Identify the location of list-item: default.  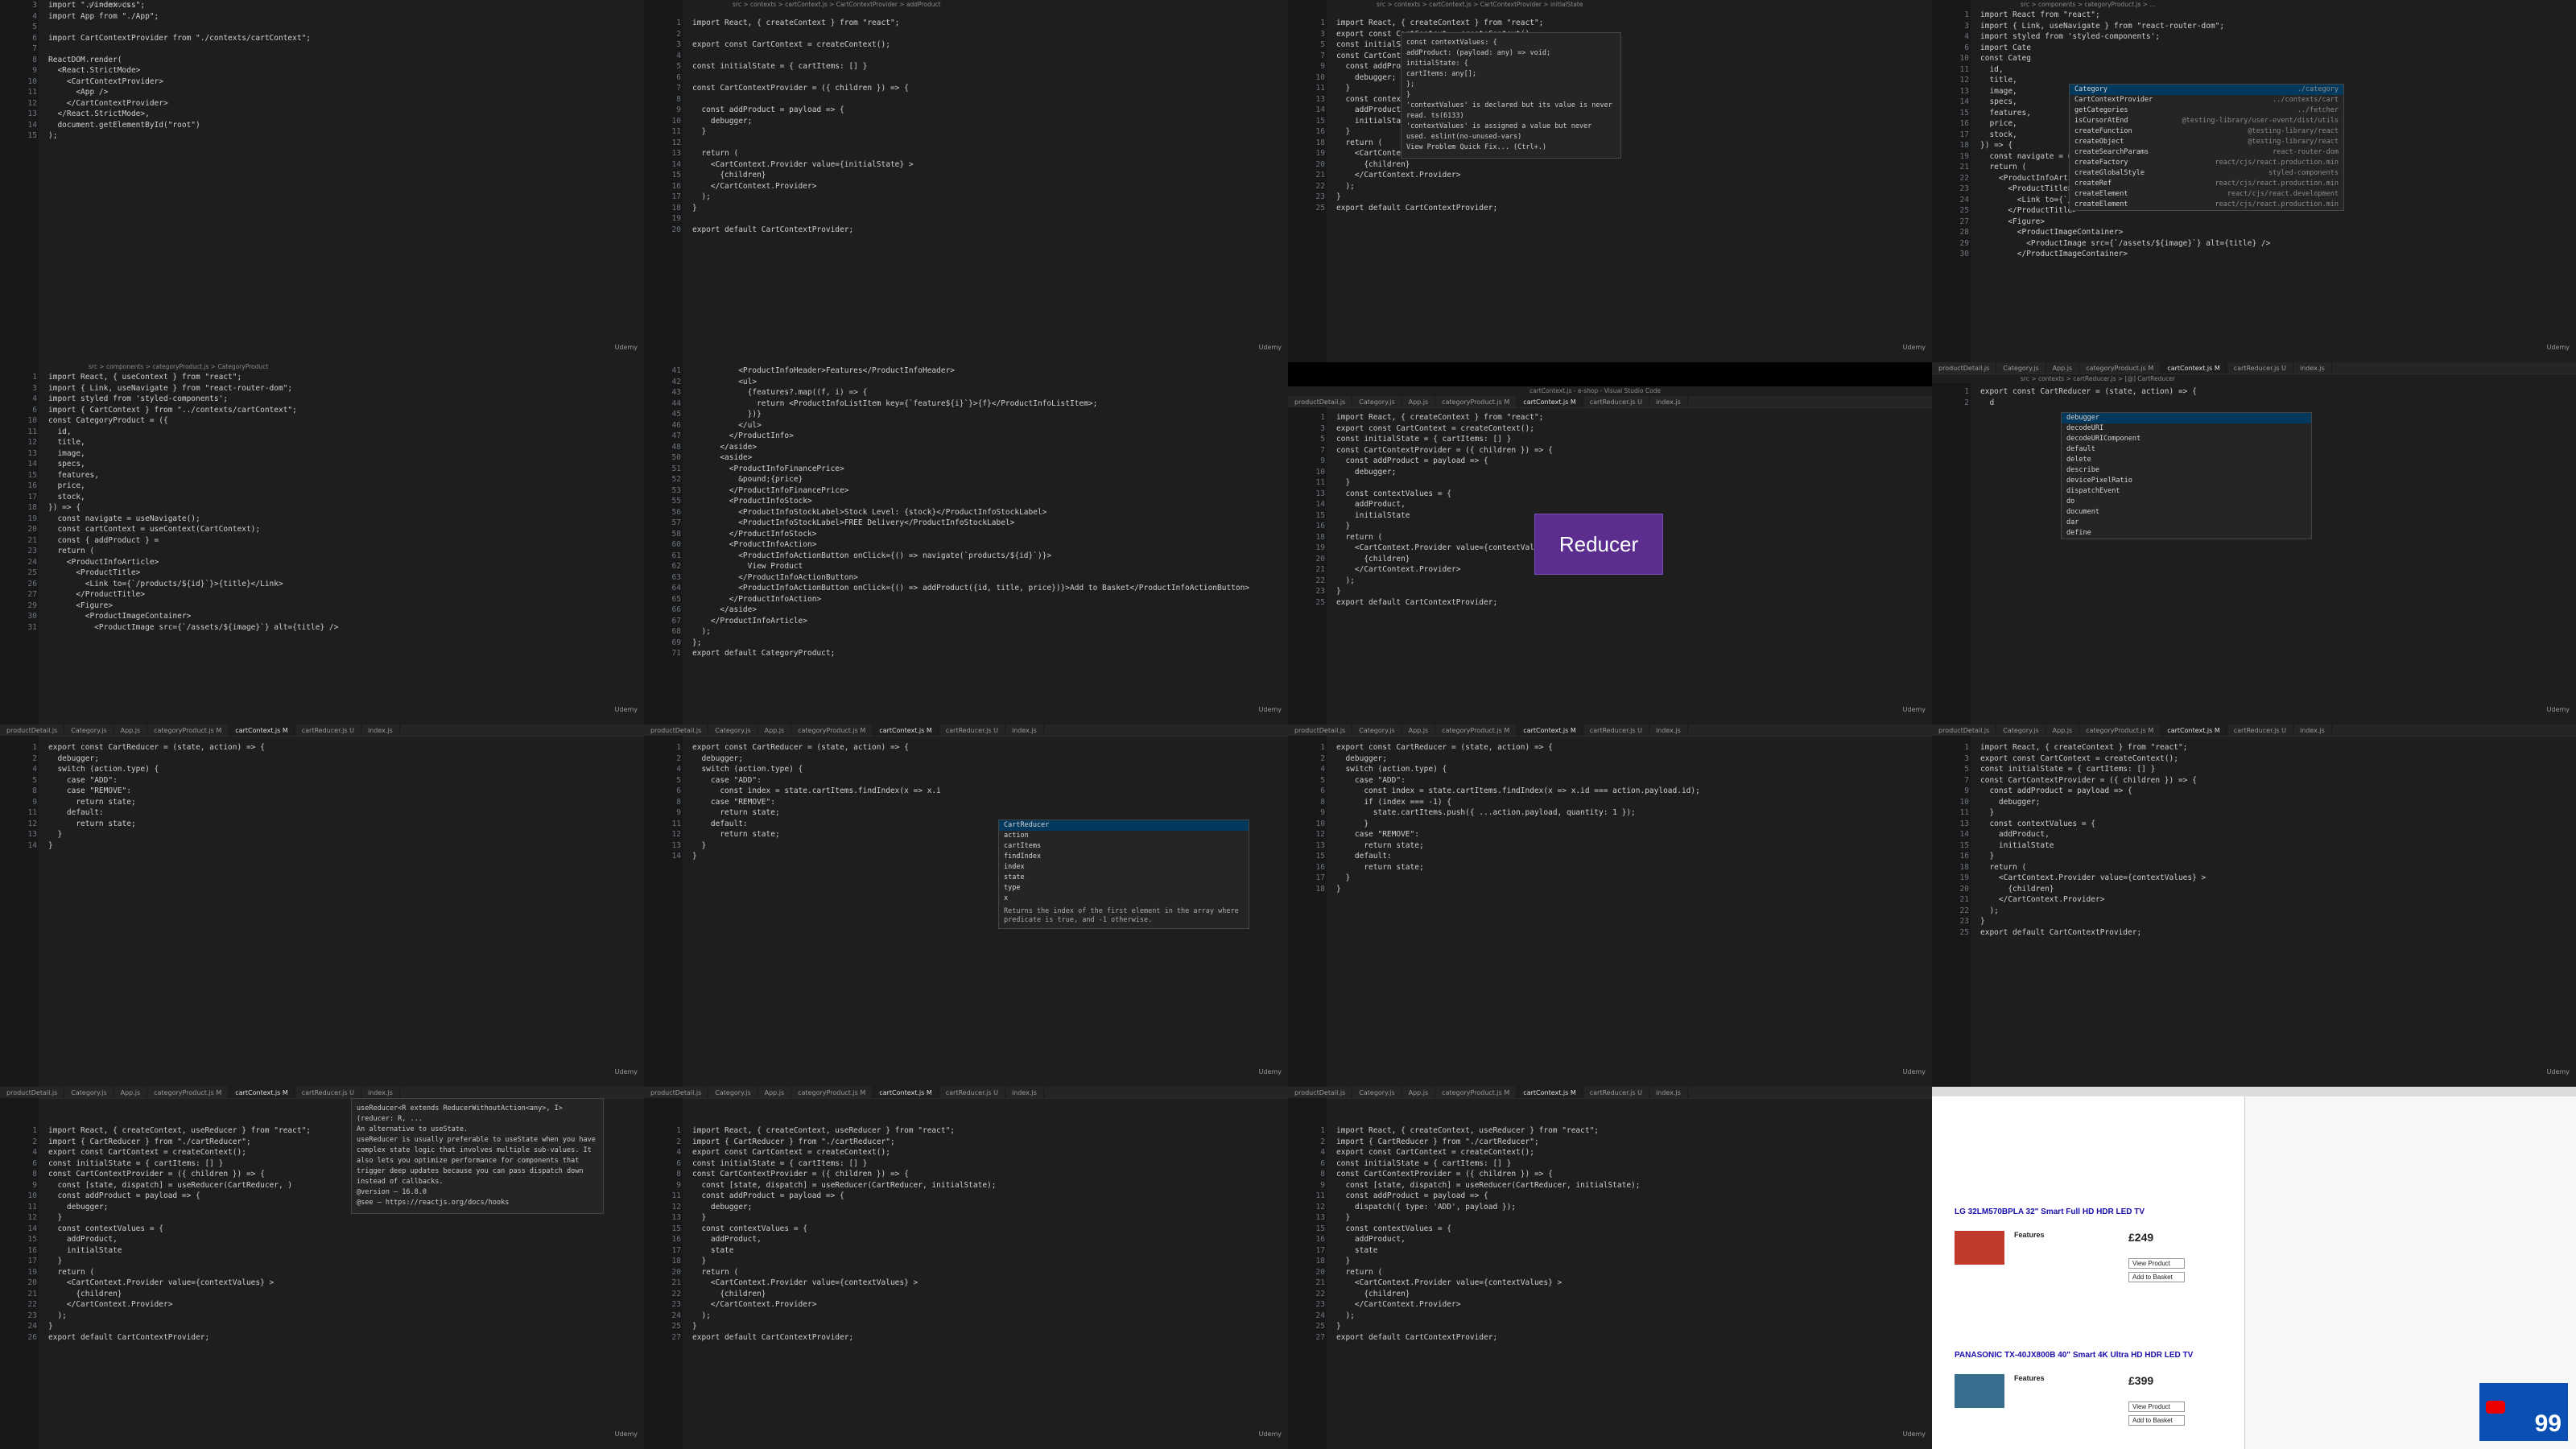
(2186, 449).